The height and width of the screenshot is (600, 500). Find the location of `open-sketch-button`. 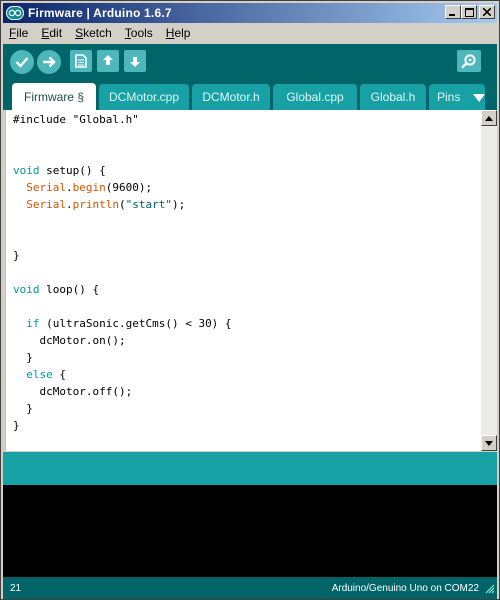

open-sketch-button is located at coordinates (108, 61).